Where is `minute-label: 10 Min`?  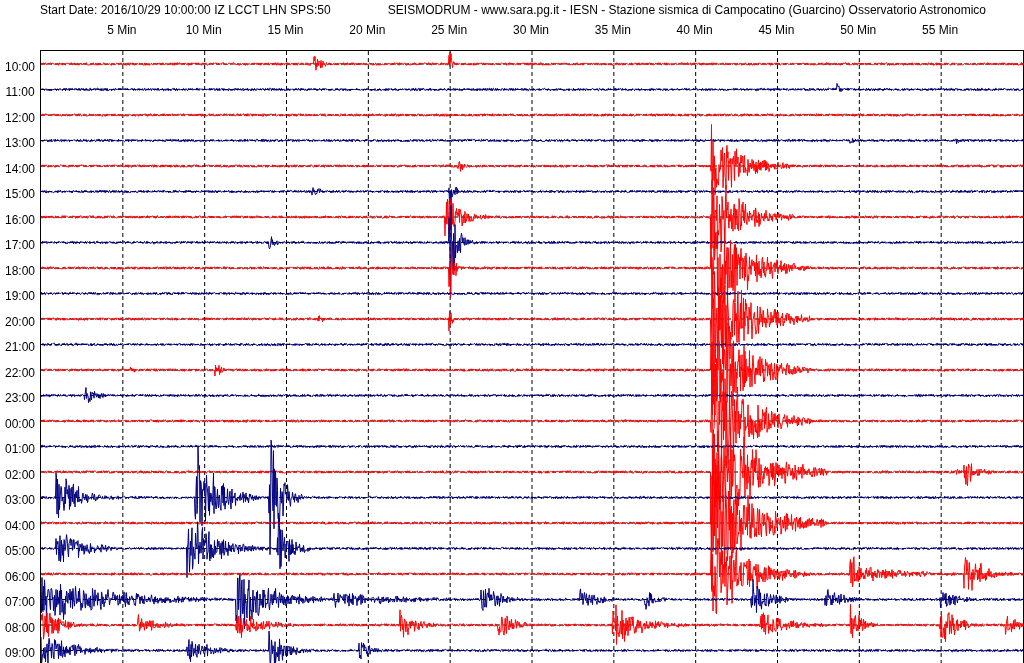 minute-label: 10 Min is located at coordinates (203, 30).